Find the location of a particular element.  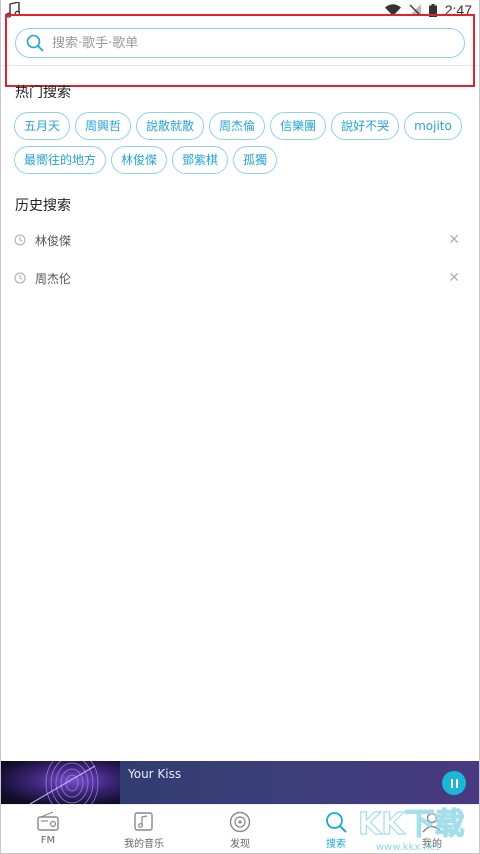

mini-player: Your Kiss is located at coordinates (240, 782).